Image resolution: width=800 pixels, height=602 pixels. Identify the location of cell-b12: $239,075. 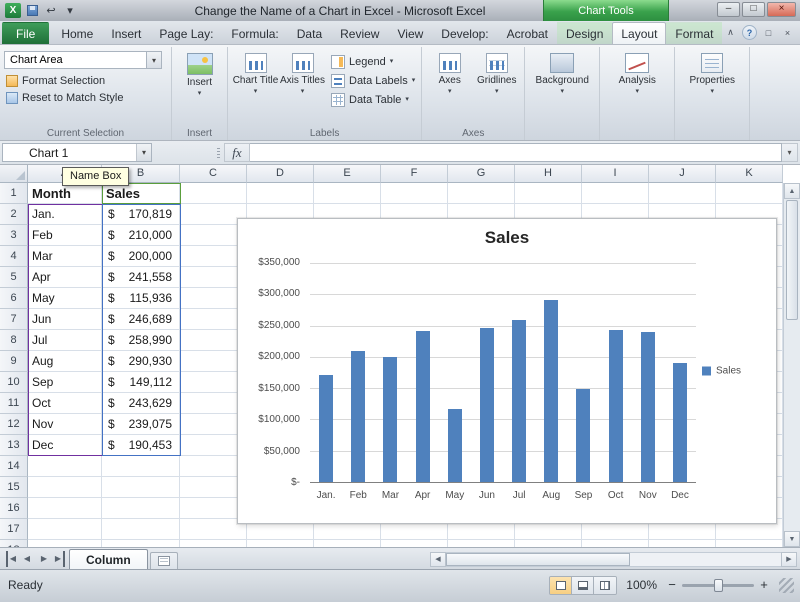
(141, 424).